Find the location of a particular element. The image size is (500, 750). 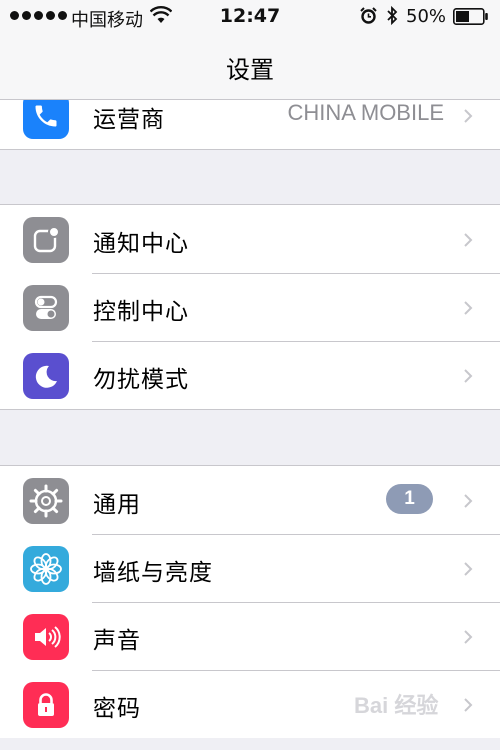

row-label: 控制中心 is located at coordinates (141, 312).